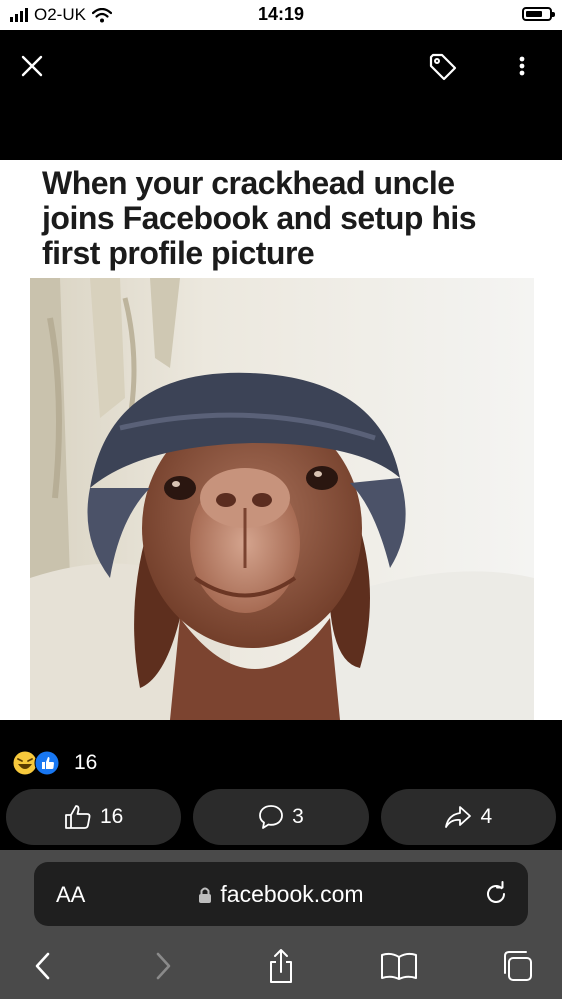 This screenshot has height=999, width=562. What do you see at coordinates (281, 95) in the screenshot?
I see `viewer-top-bar` at bounding box center [281, 95].